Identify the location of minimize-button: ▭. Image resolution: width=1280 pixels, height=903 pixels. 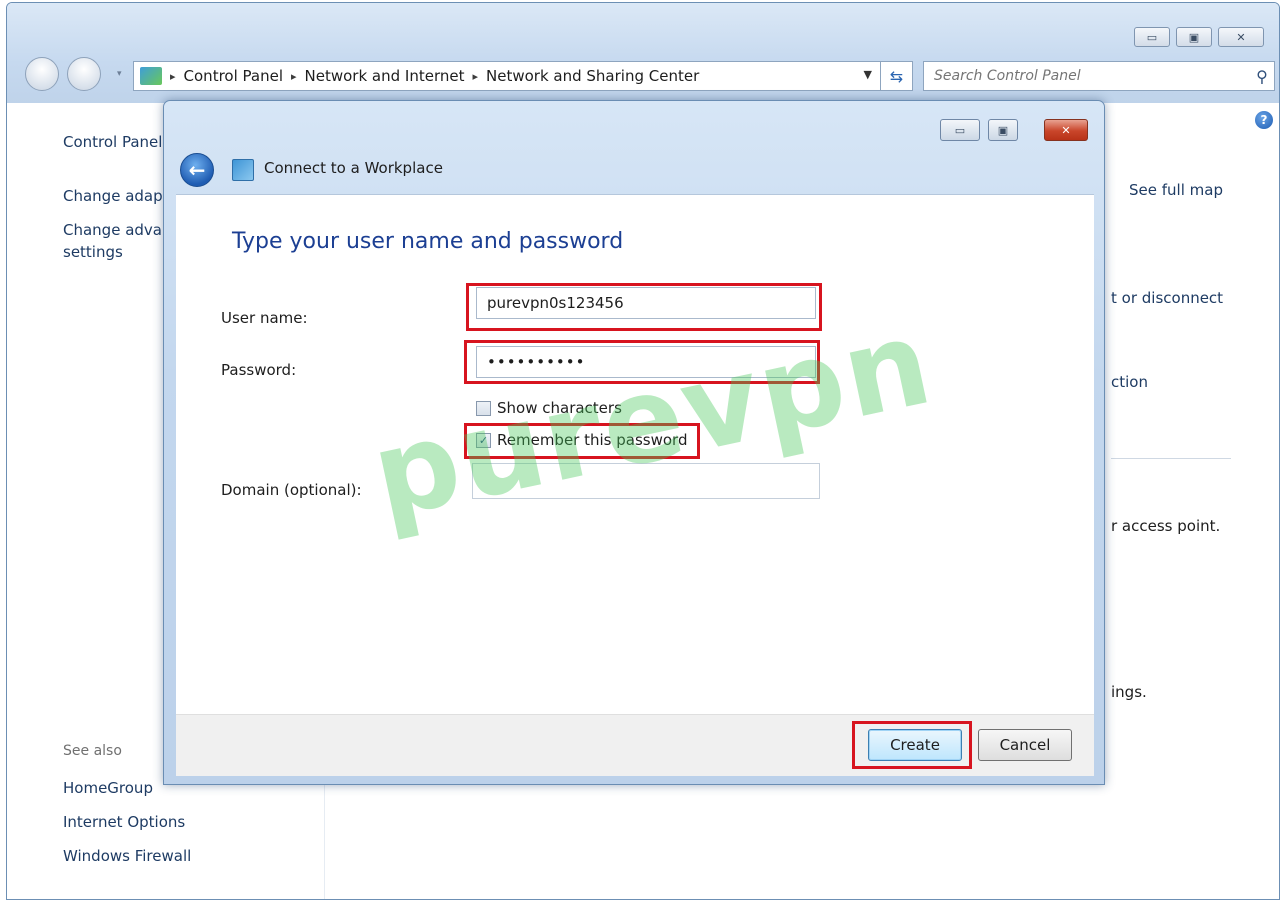
(1152, 37).